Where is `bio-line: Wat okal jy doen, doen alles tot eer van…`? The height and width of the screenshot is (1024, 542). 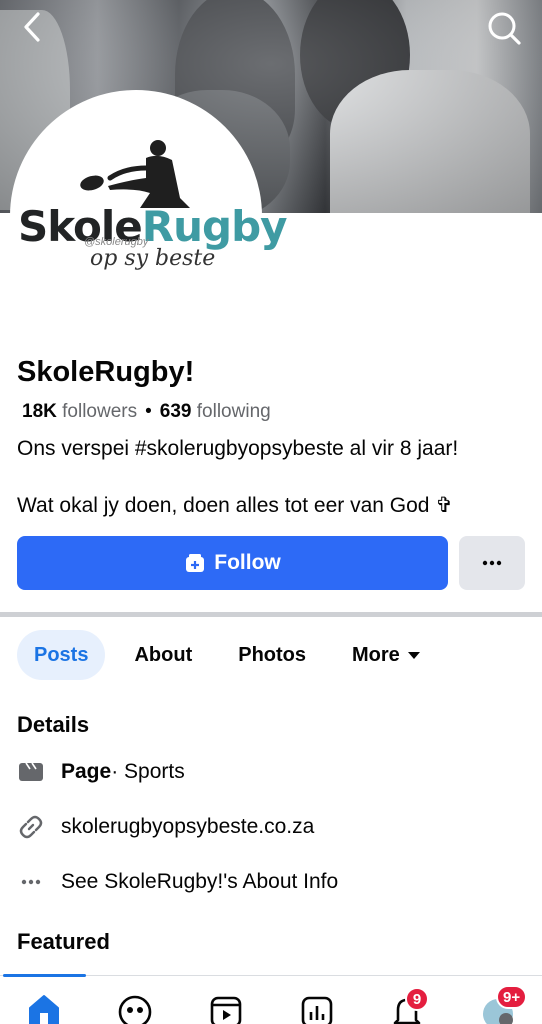
bio-line: Wat okal jy doen, doen alles tot eer van… is located at coordinates (235, 505).